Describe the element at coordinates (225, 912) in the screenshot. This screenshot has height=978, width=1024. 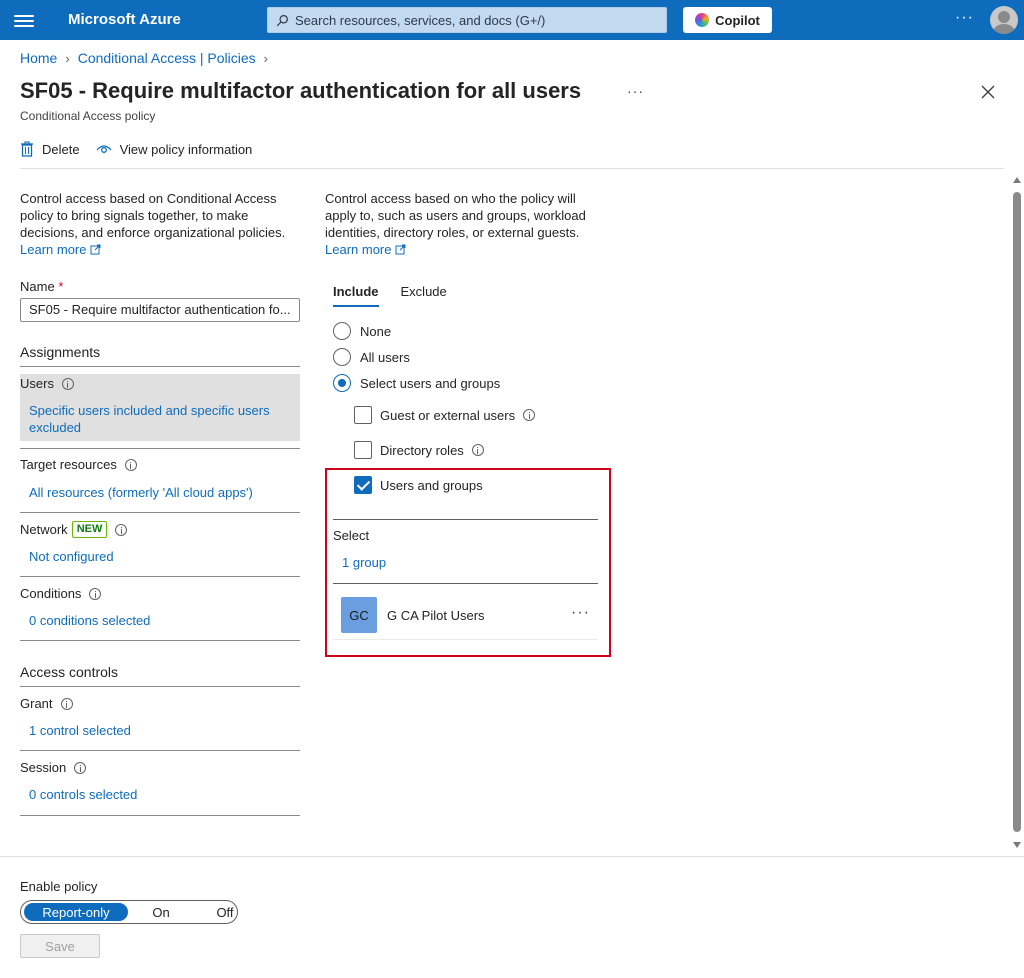
I see `option-off: Off` at that location.